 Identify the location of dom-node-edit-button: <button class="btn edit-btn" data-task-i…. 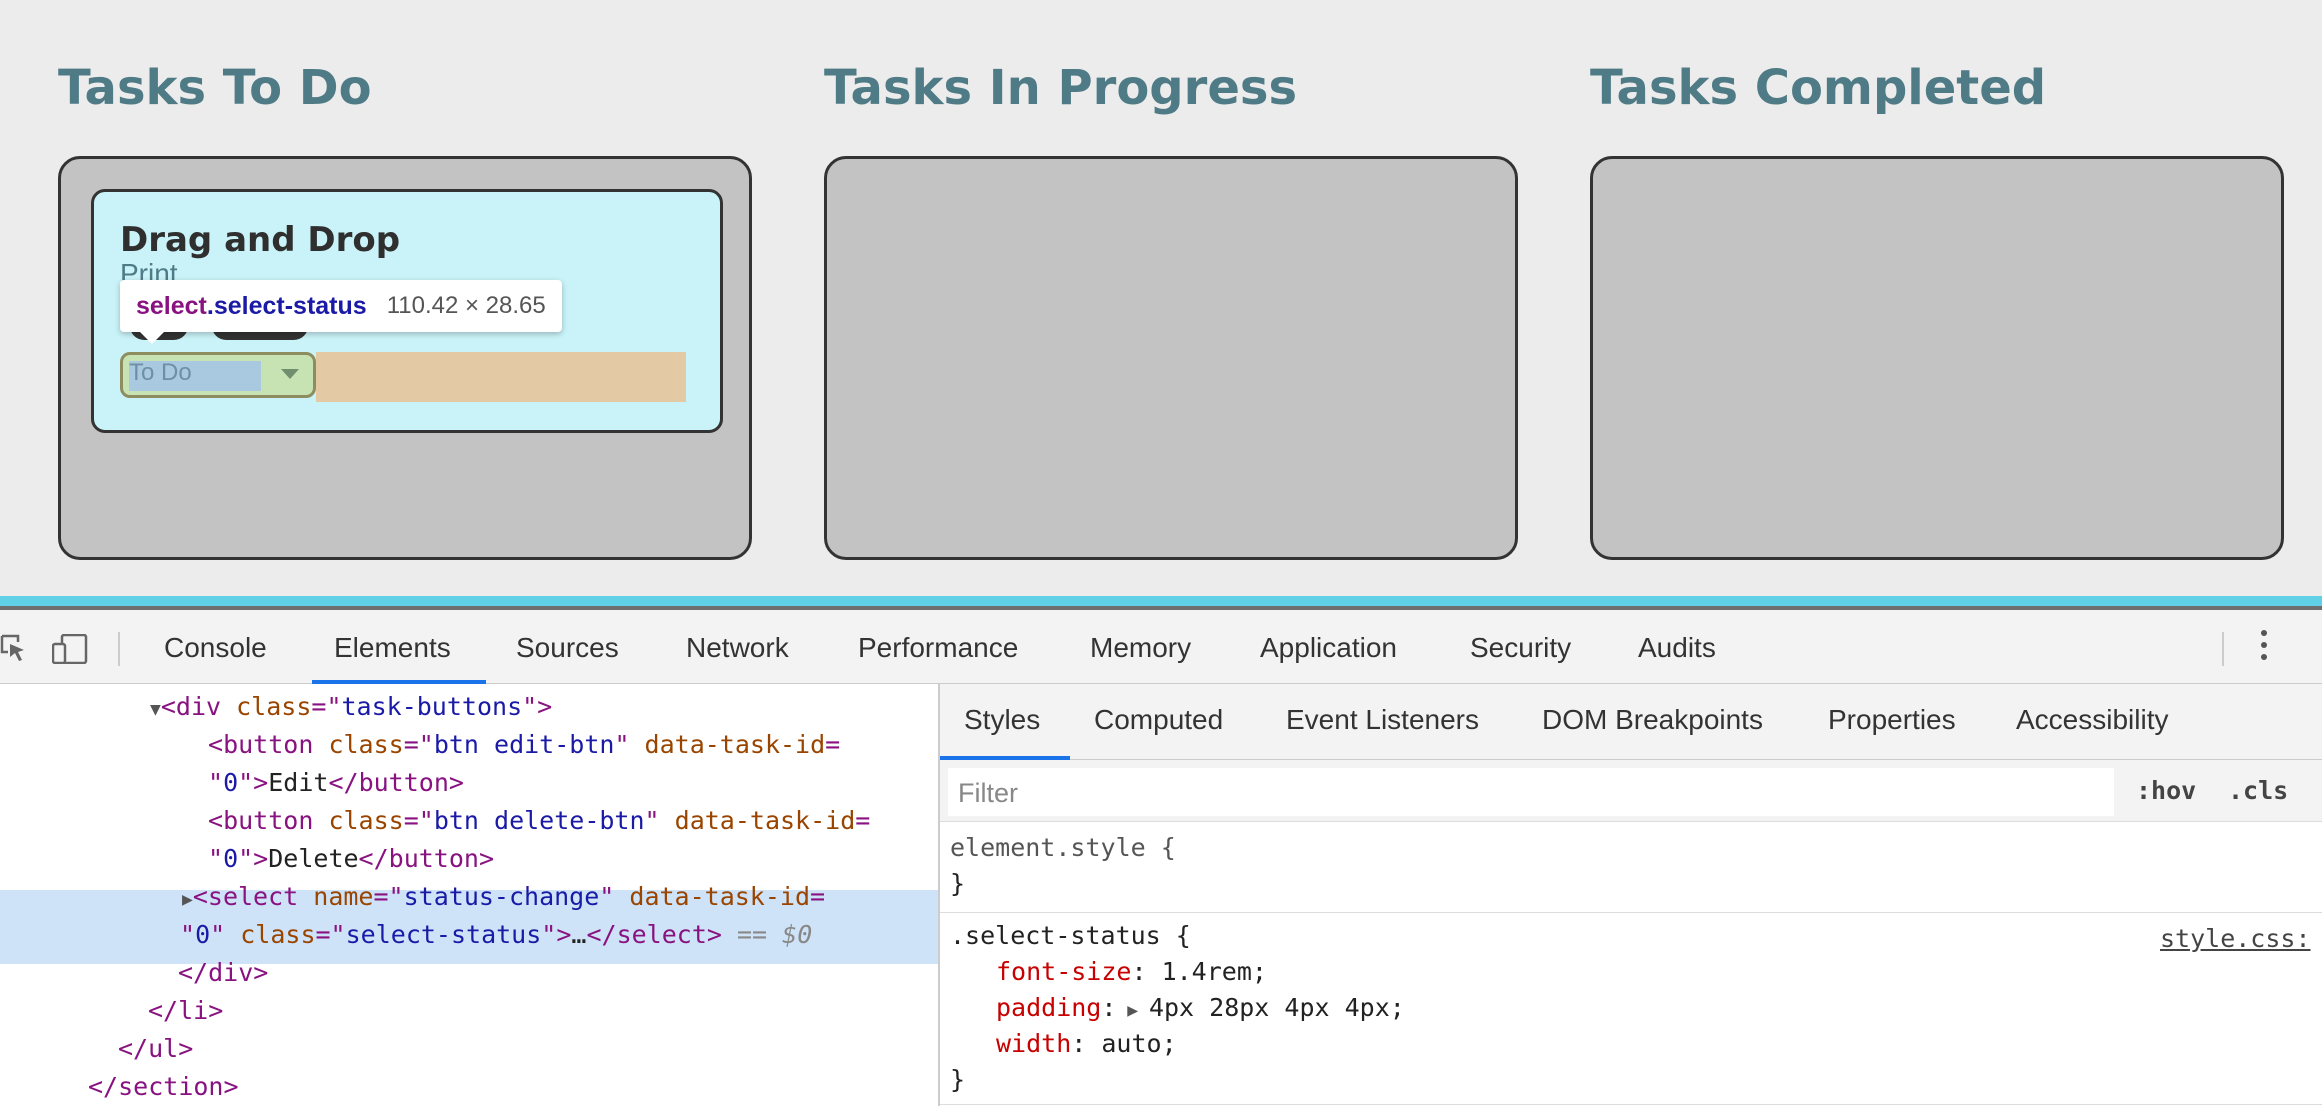
(524, 745).